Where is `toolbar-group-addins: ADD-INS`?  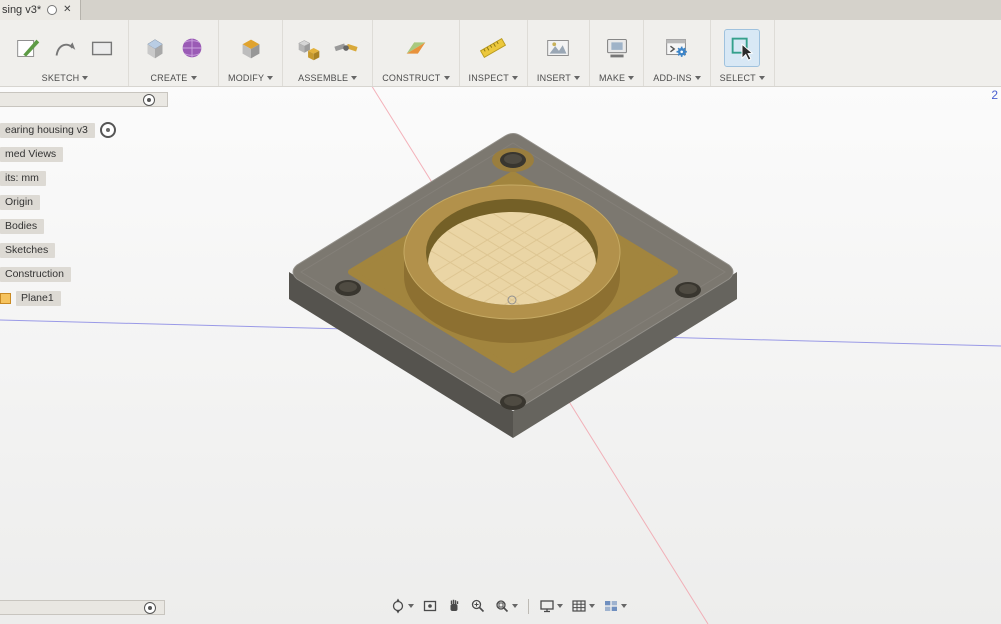
toolbar-group-addins: ADD-INS is located at coordinates (677, 53).